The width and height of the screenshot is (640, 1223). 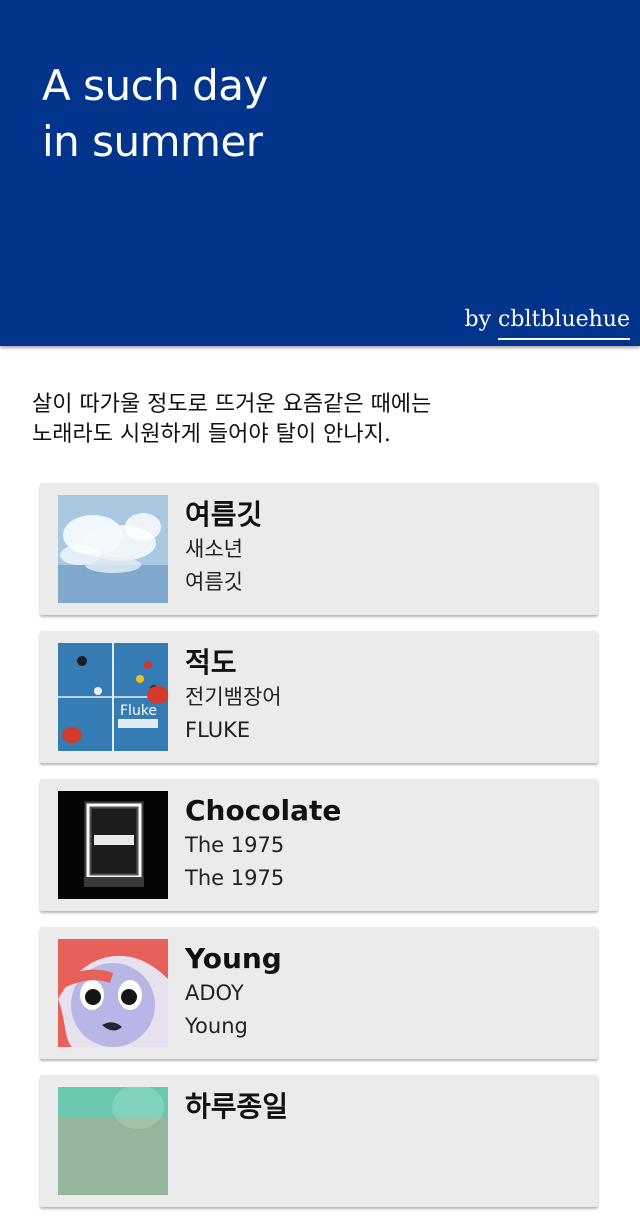 I want to click on track-info: Young ADOY Young, so click(x=386, y=992).